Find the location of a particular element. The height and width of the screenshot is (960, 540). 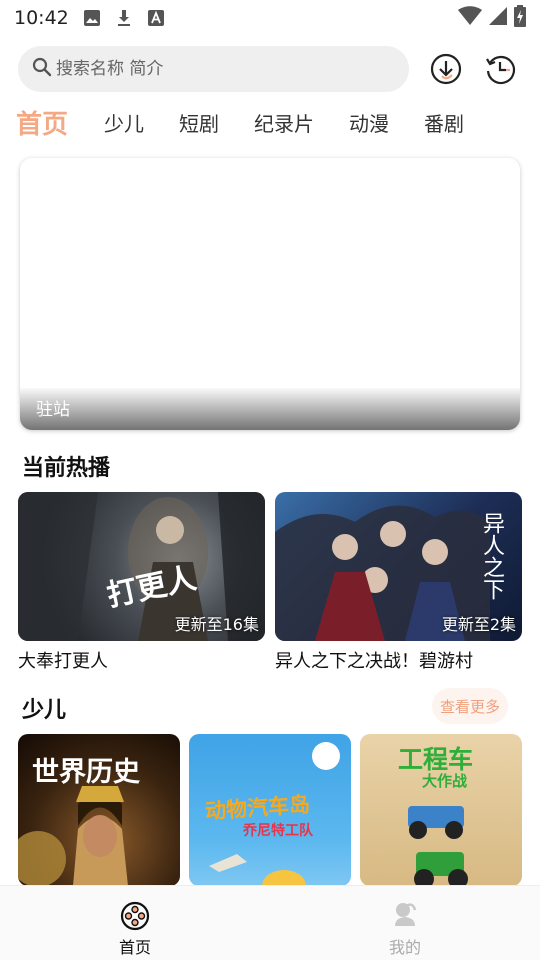

kids-item-card: 世界历史 is located at coordinates (99, 810).